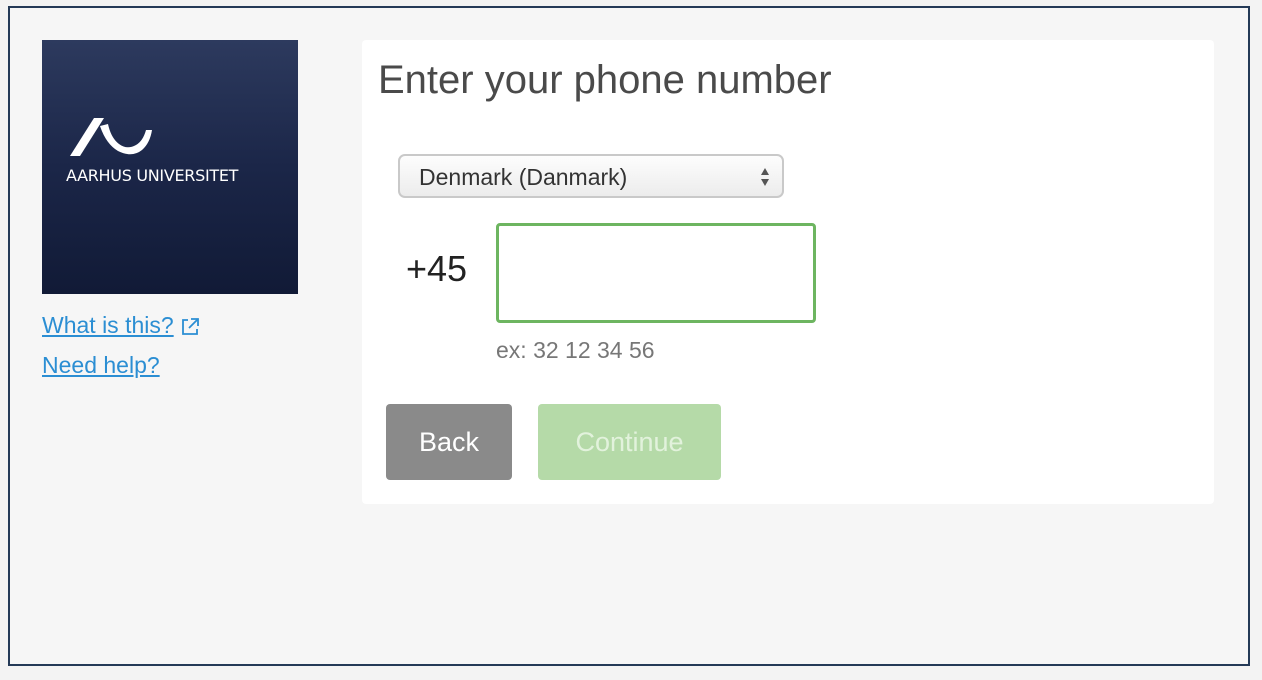 The image size is (1262, 680). Describe the element at coordinates (629, 442) in the screenshot. I see `continue-button: Continue` at that location.